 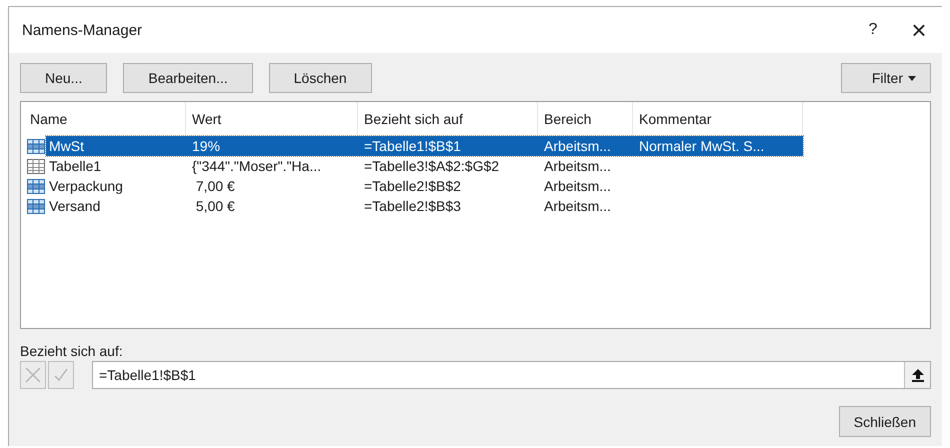 I want to click on close-dialog-button: Schließen, so click(x=884, y=421).